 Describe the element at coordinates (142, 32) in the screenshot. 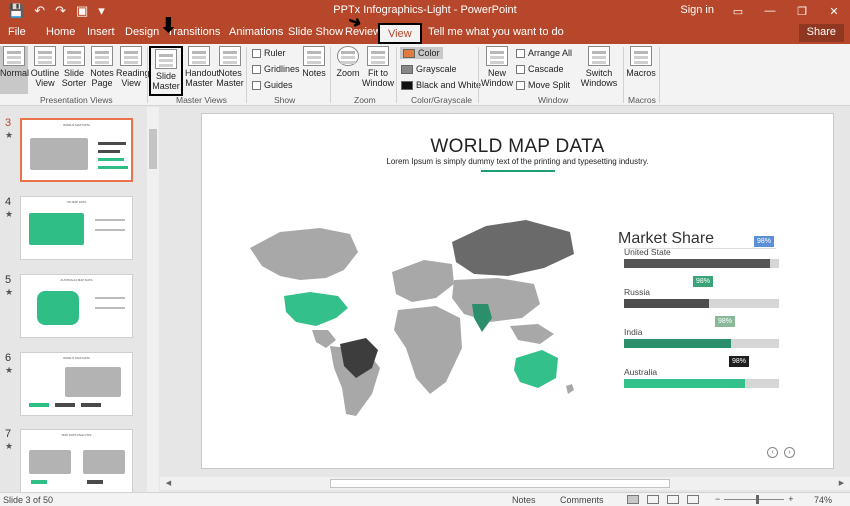

I see `tab-design: Design` at that location.